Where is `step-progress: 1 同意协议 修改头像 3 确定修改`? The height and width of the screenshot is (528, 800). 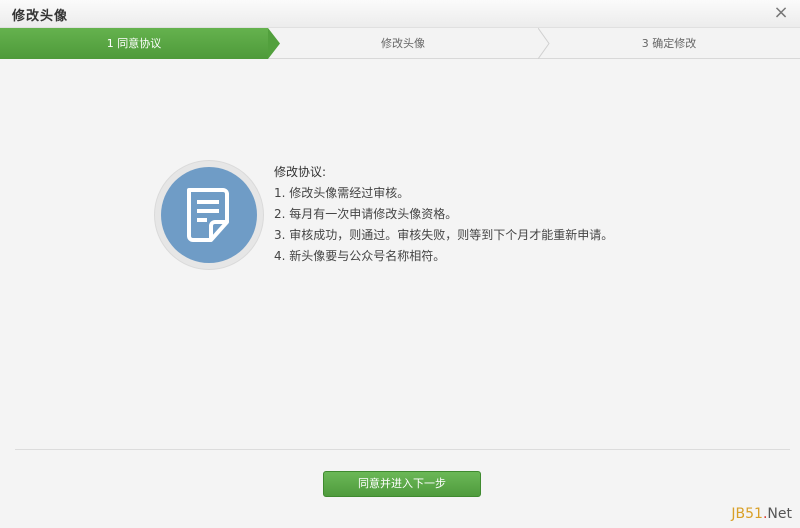
step-progress: 1 同意协议 修改头像 3 确定修改 is located at coordinates (400, 43).